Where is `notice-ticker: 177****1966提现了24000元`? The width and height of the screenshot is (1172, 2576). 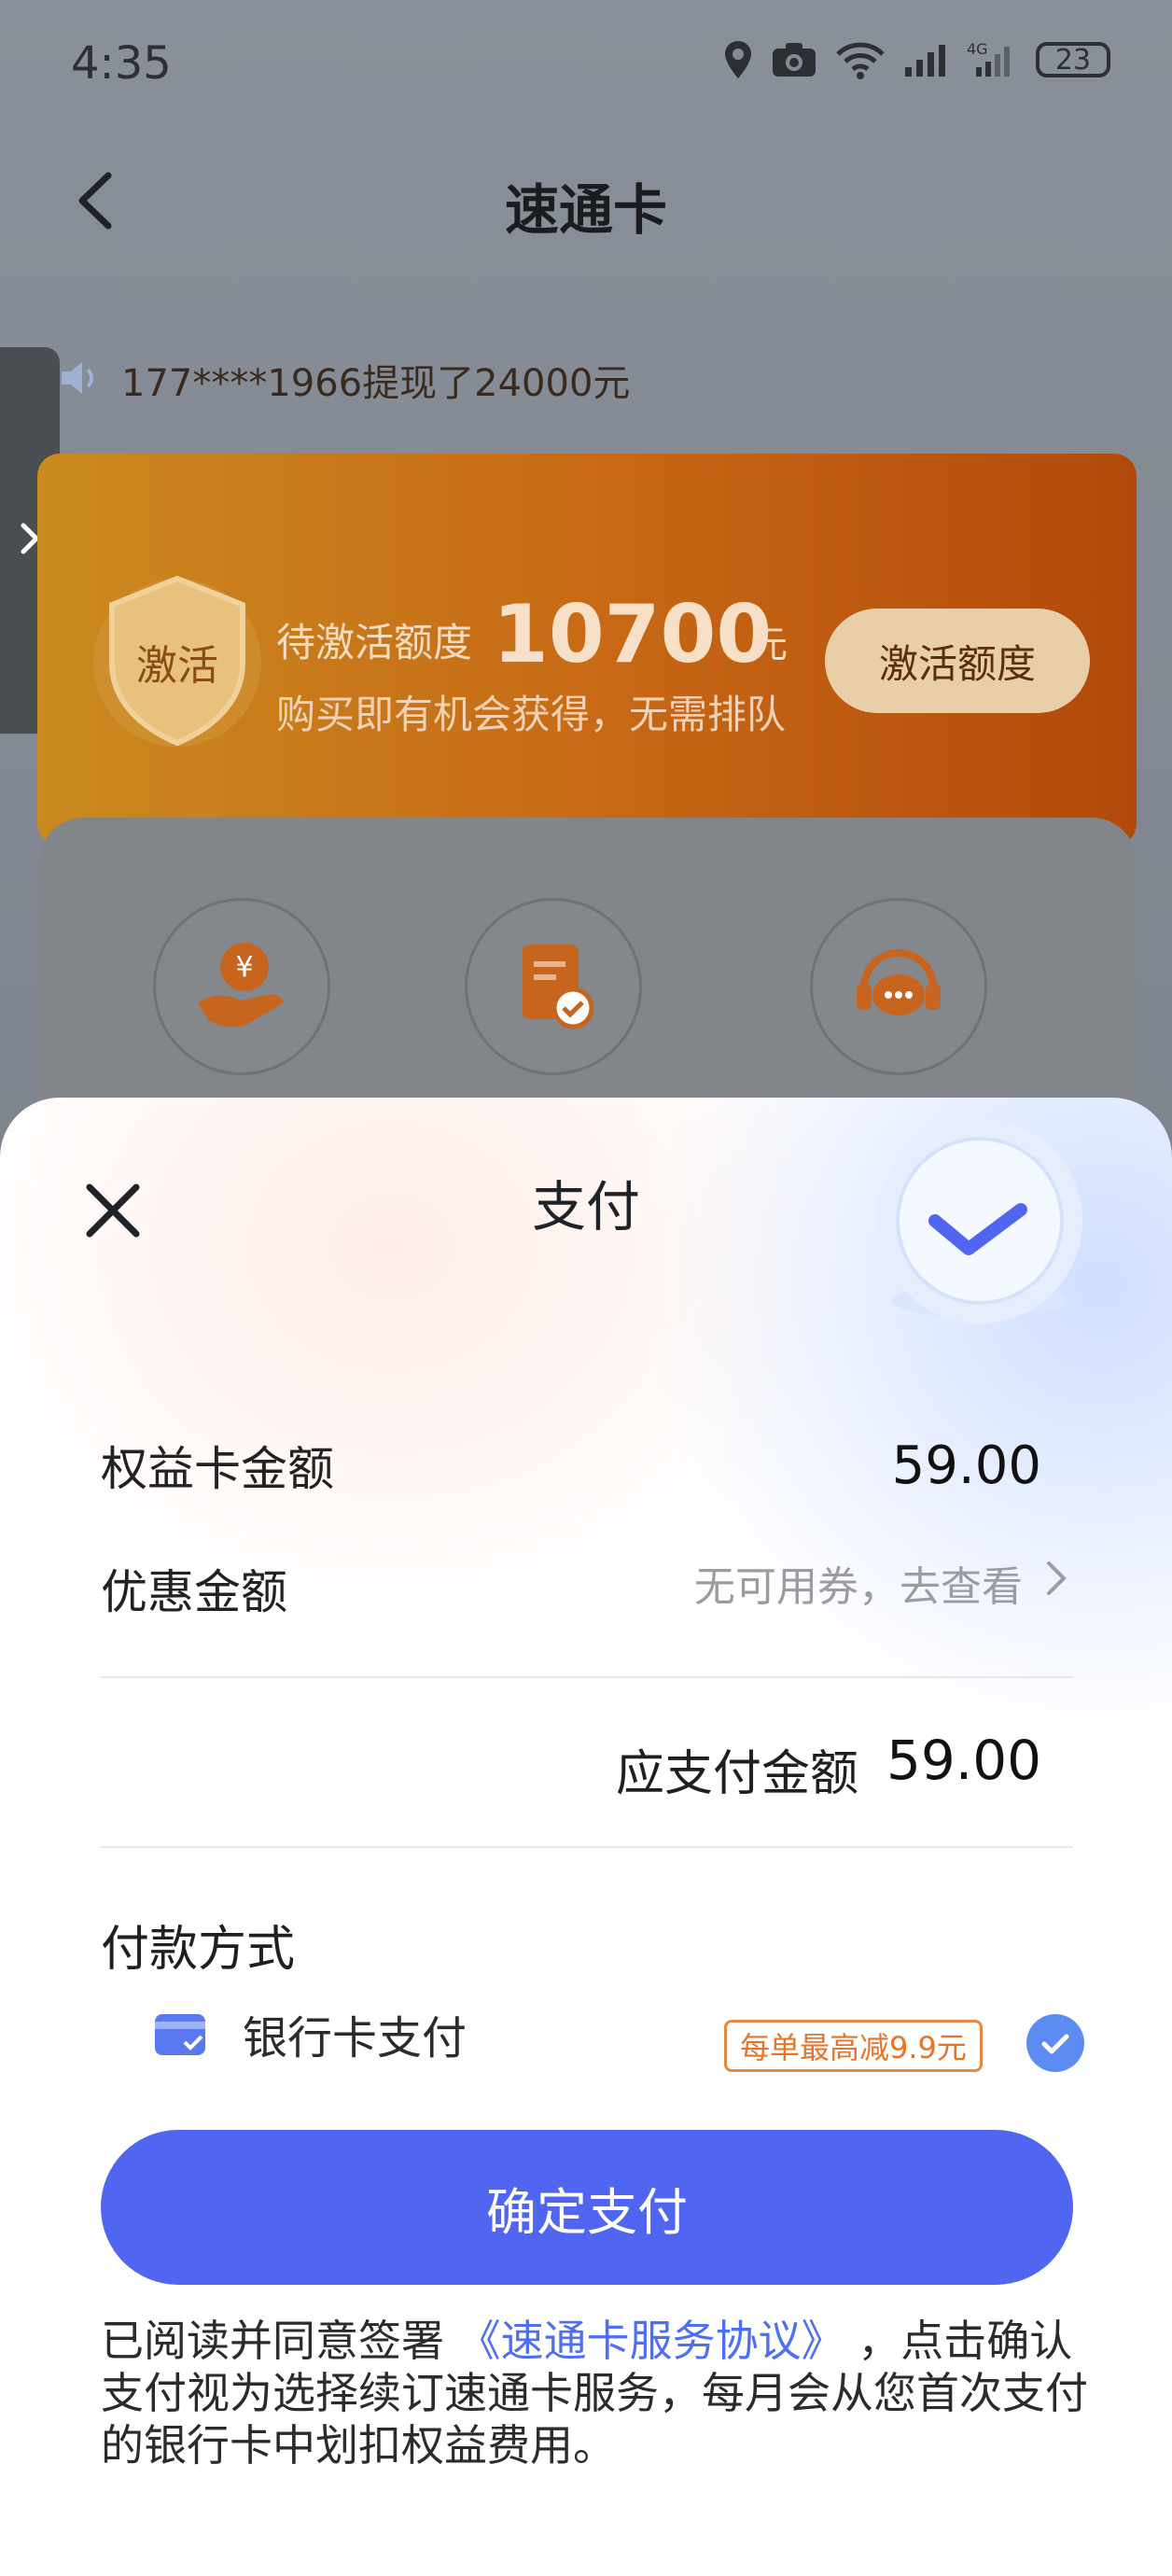
notice-ticker: 177****1966提现了24000元 is located at coordinates (343, 380).